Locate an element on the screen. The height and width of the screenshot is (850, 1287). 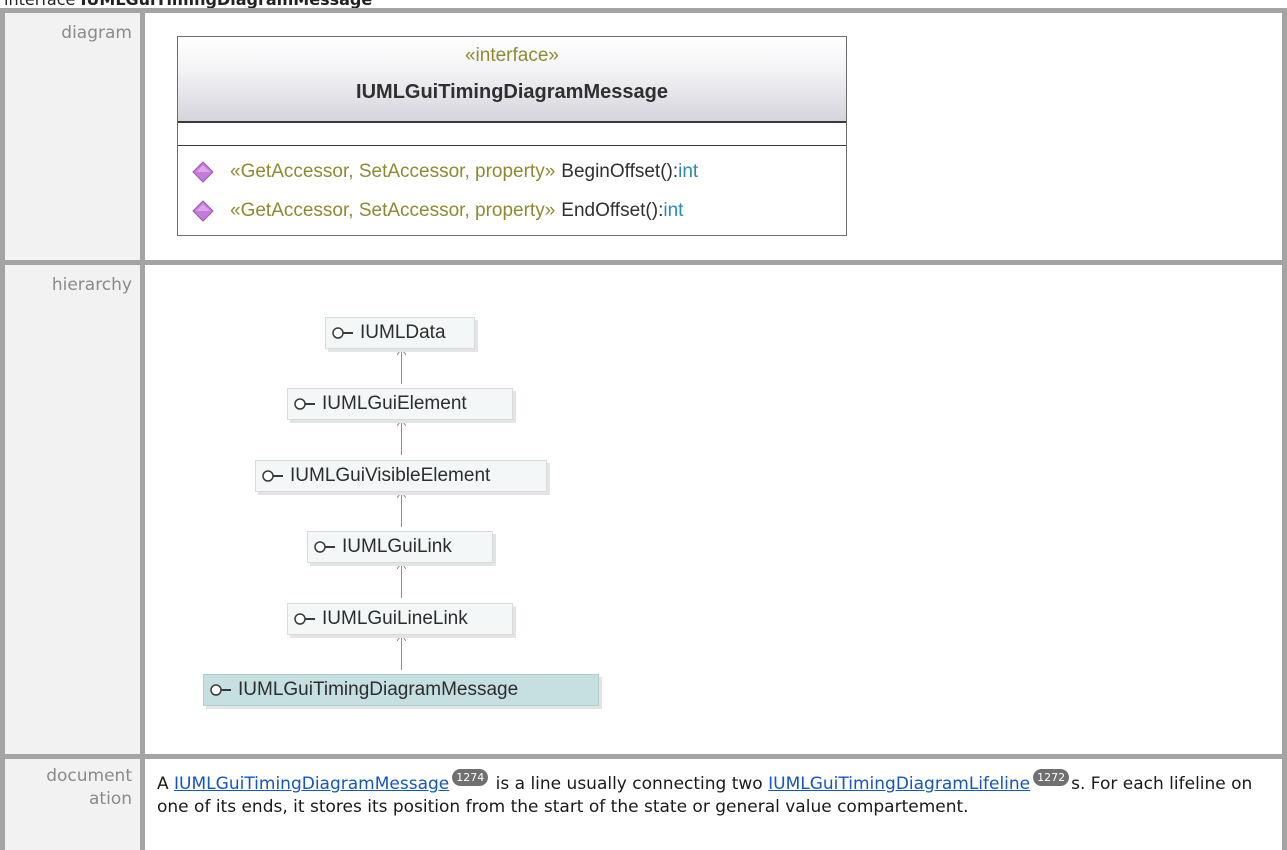
hierarchy-node-label: IUMLGuiVisibleElement is located at coordinates (390, 475).